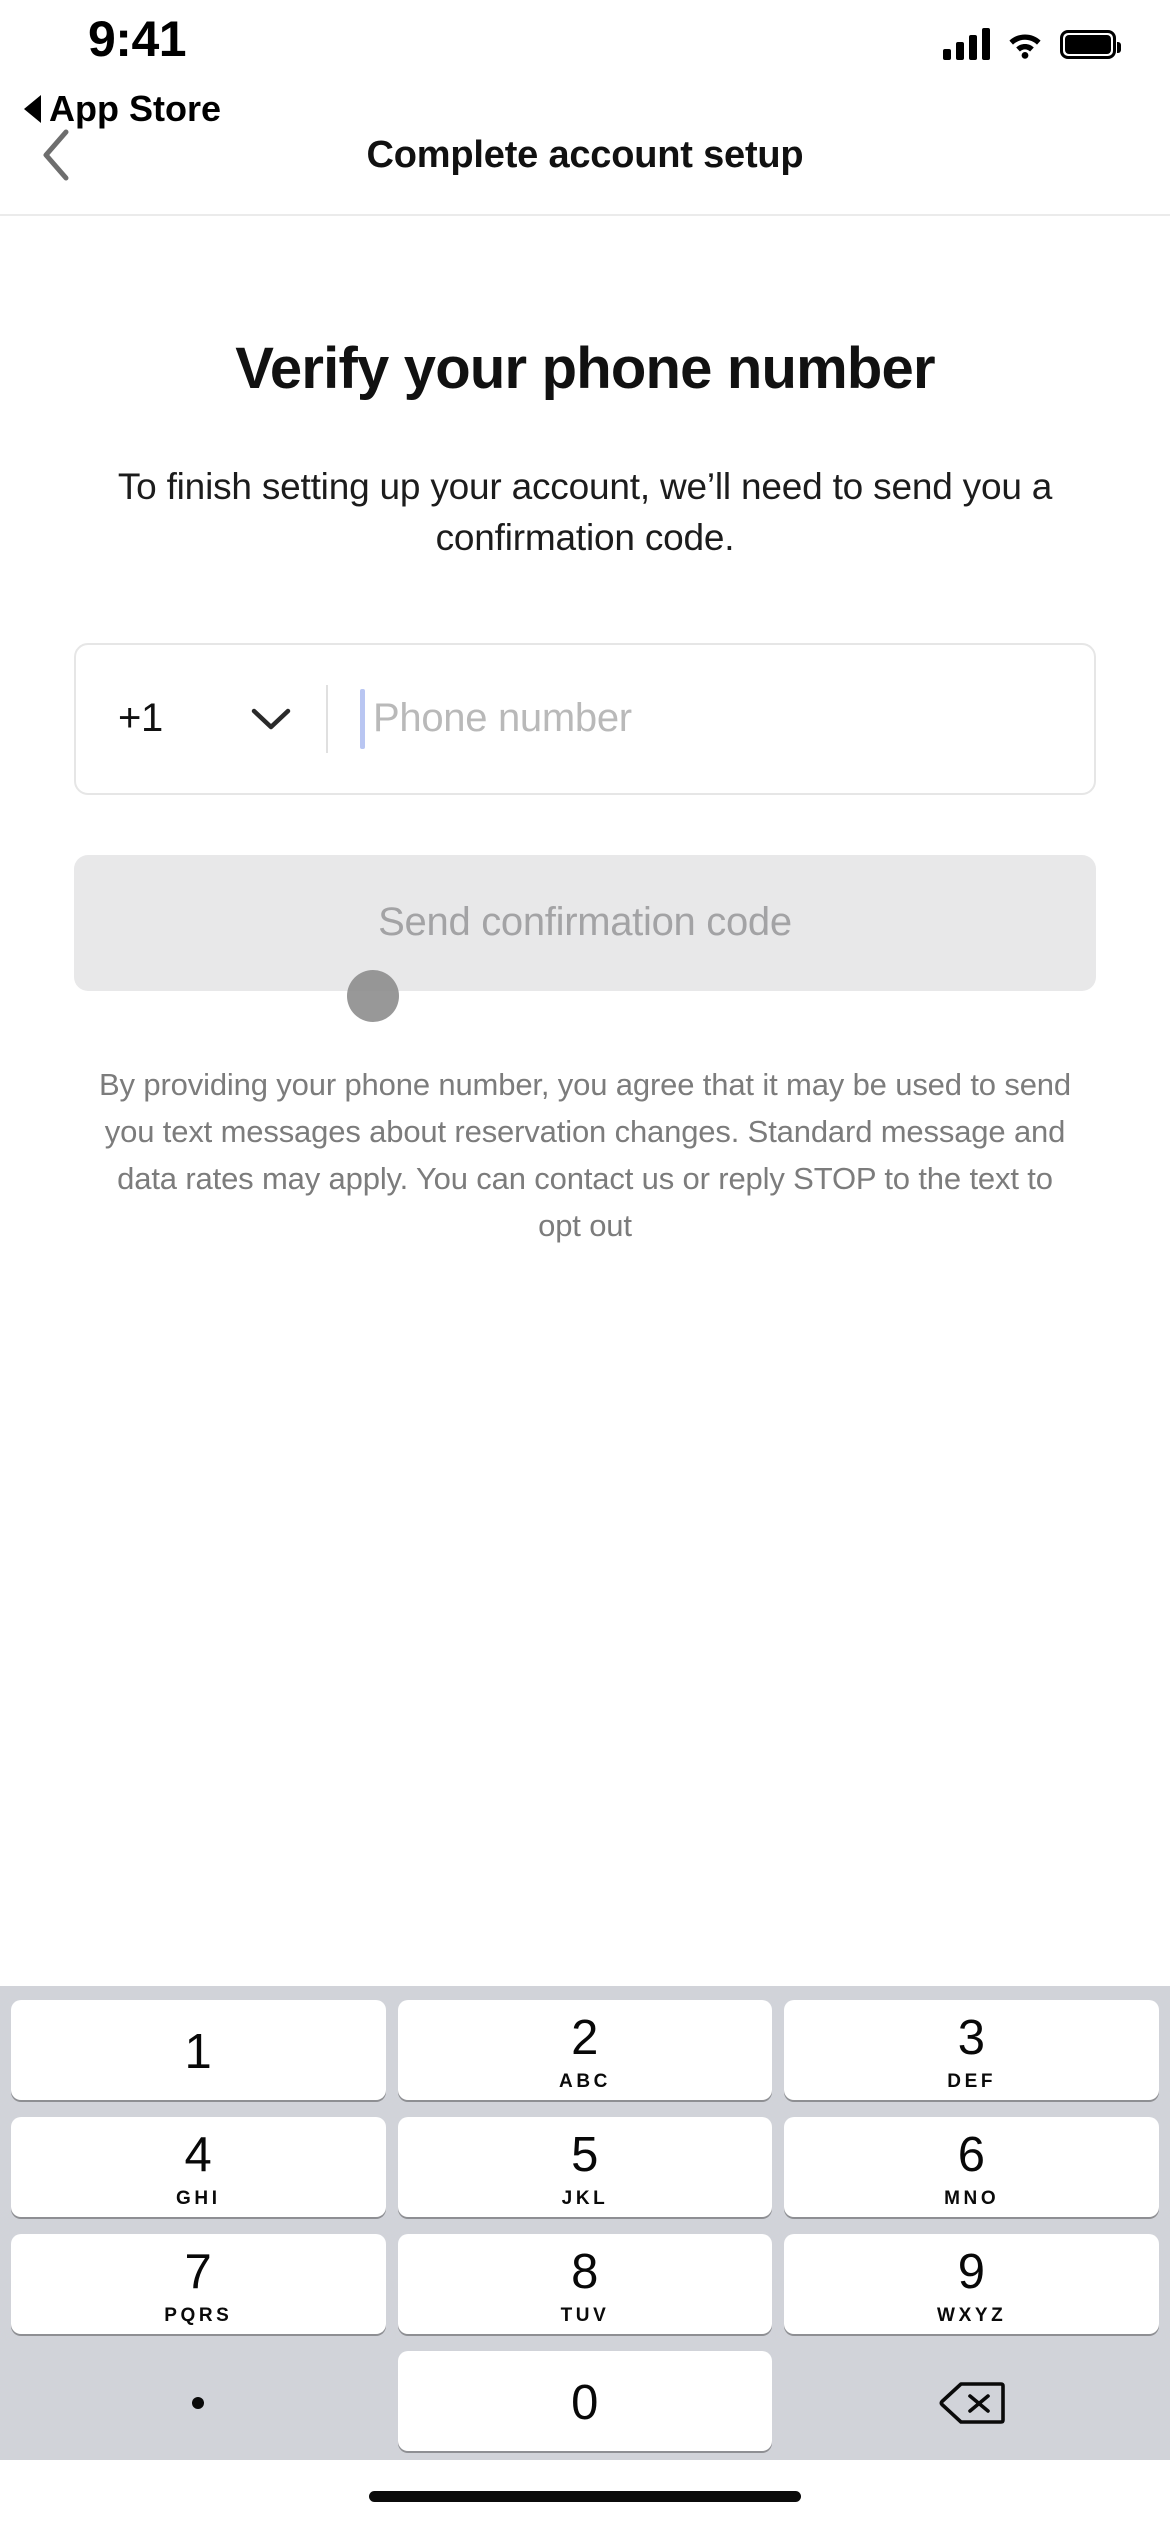 The image size is (1170, 2532). I want to click on keypad-key-8: 8 TUV, so click(585, 2284).